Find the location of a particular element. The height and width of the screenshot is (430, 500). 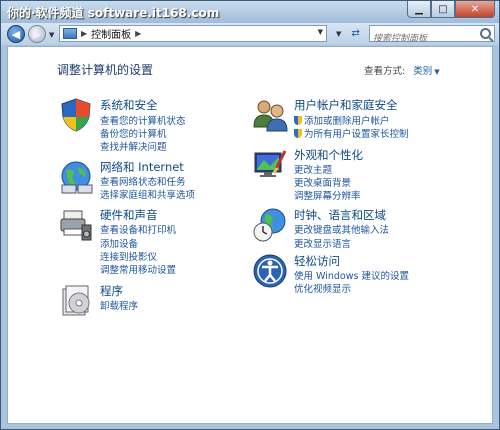

link-troubleshoot: 查找并解决问题 is located at coordinates (133, 146).